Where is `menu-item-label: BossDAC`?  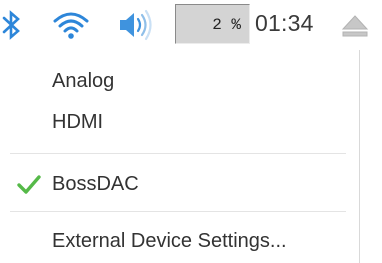
menu-item-label: BossDAC is located at coordinates (95, 184).